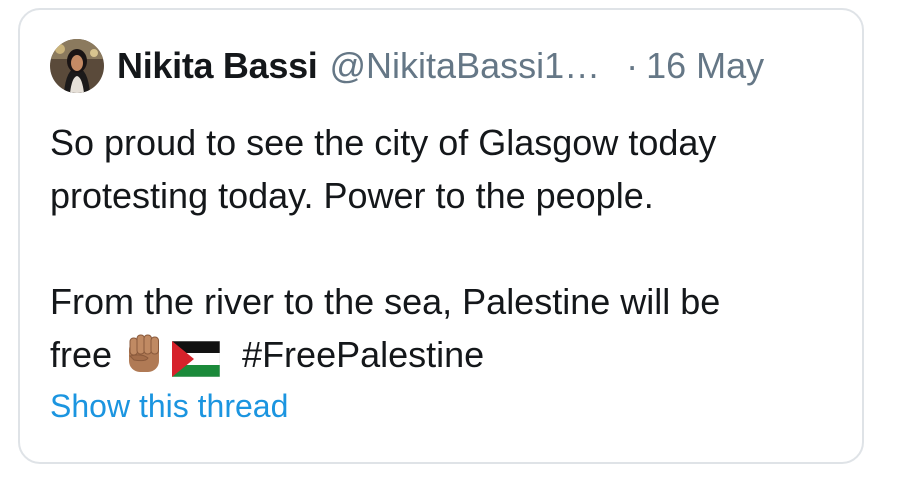 This screenshot has height=487, width=898. I want to click on tweet-word: free, so click(81, 354).